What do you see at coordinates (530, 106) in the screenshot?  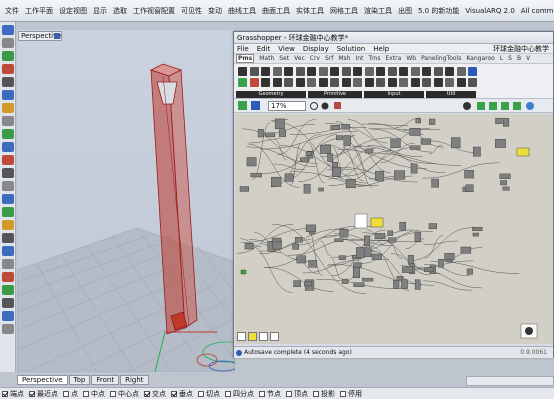 I see `preview-mode-icon` at bounding box center [530, 106].